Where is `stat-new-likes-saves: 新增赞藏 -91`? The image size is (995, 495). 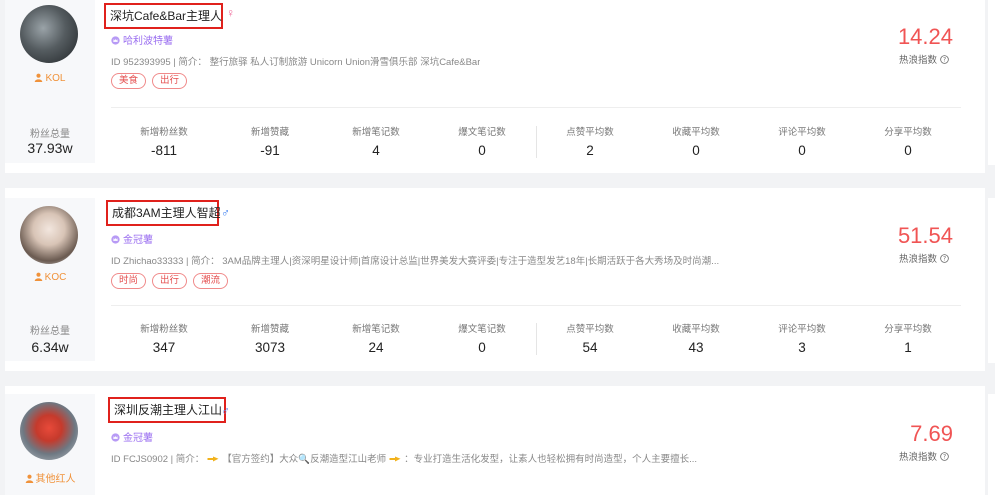
stat-new-likes-saves: 新增赞藏 -91 is located at coordinates (269, 142).